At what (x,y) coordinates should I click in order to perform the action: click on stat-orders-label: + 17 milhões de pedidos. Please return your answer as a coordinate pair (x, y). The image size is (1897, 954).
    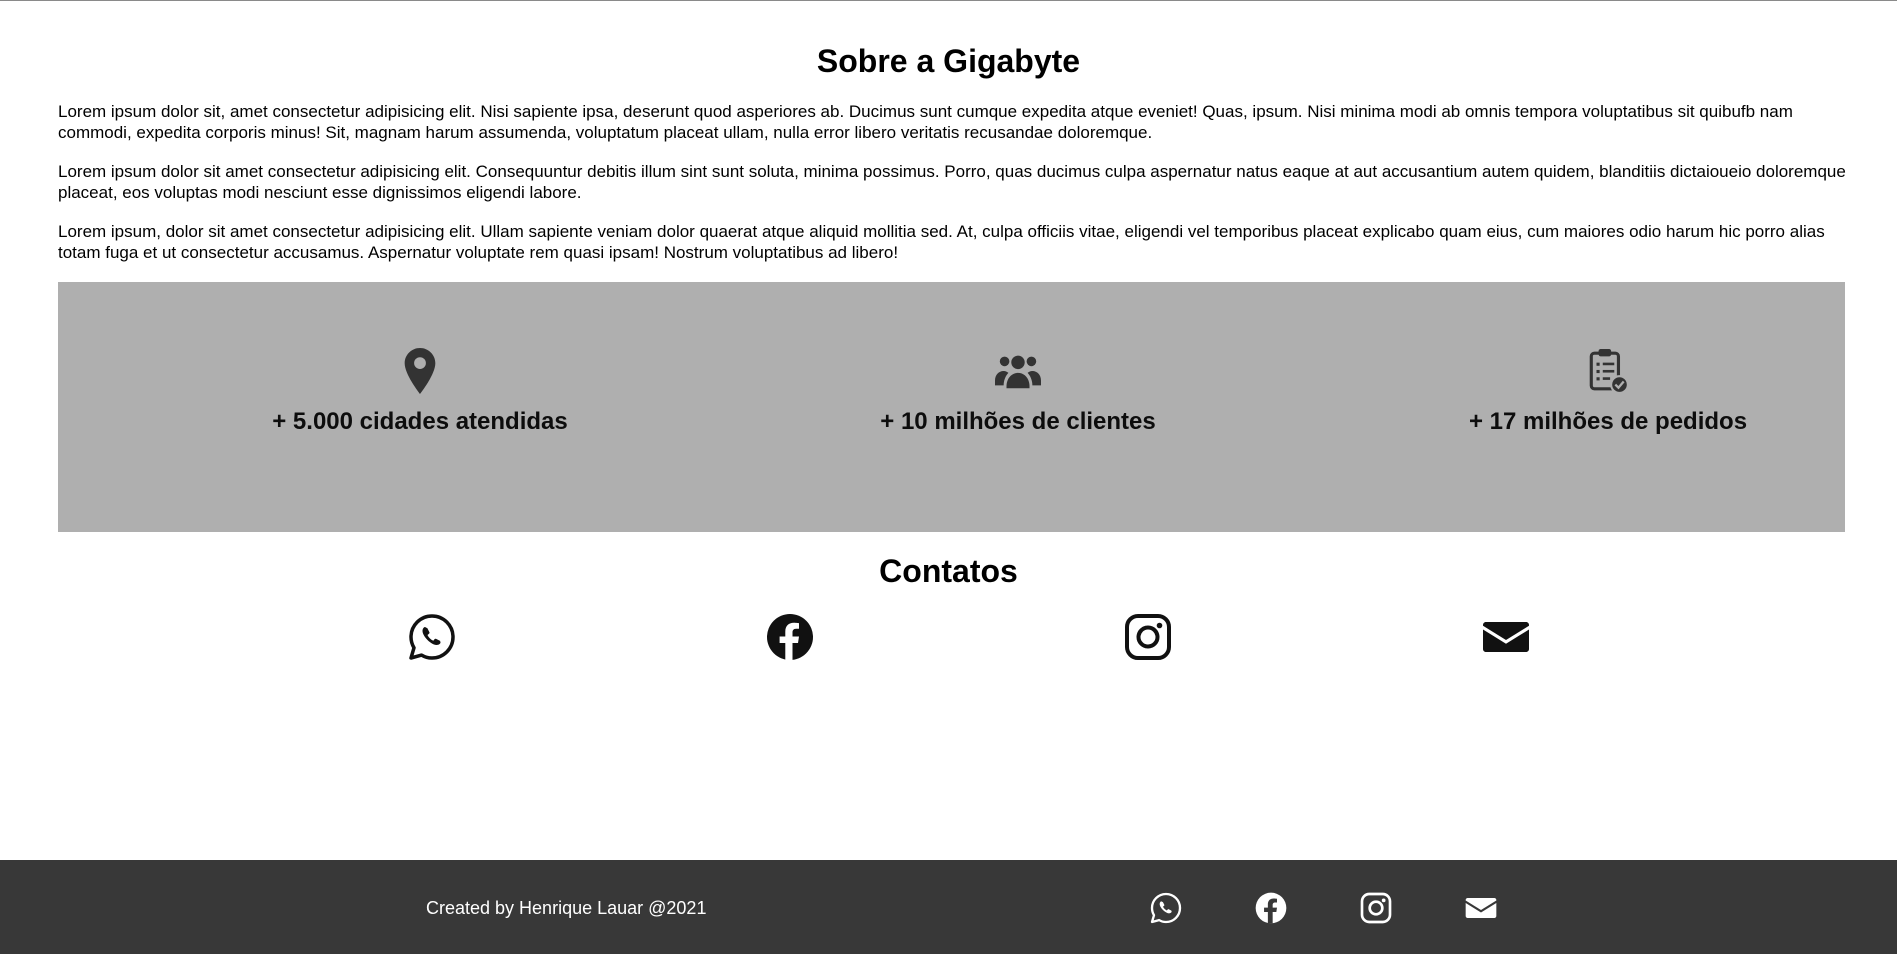
    Looking at the image, I should click on (1608, 421).